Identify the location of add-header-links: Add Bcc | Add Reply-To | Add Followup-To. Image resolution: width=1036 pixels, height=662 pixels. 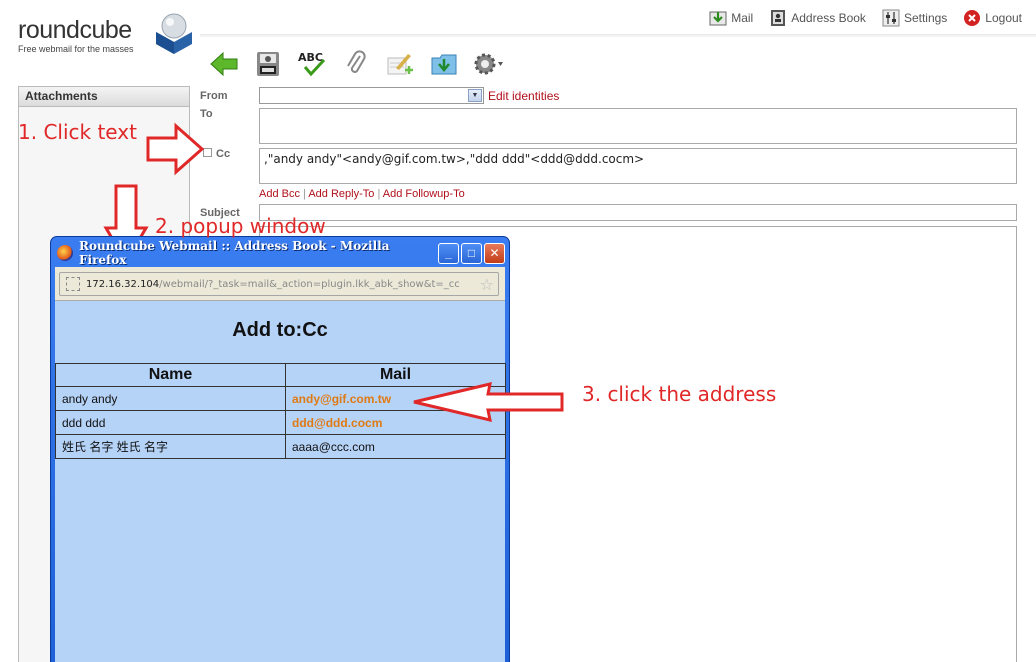
(362, 194).